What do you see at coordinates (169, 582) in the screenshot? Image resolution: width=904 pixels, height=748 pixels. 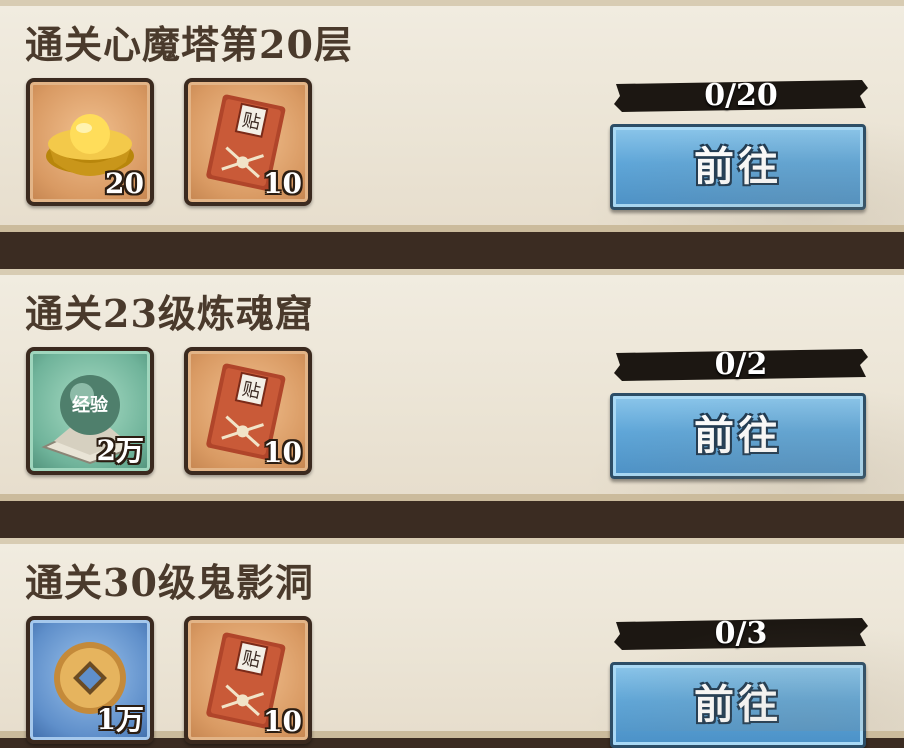 I see `task-title: 通关30级鬼影洞` at bounding box center [169, 582].